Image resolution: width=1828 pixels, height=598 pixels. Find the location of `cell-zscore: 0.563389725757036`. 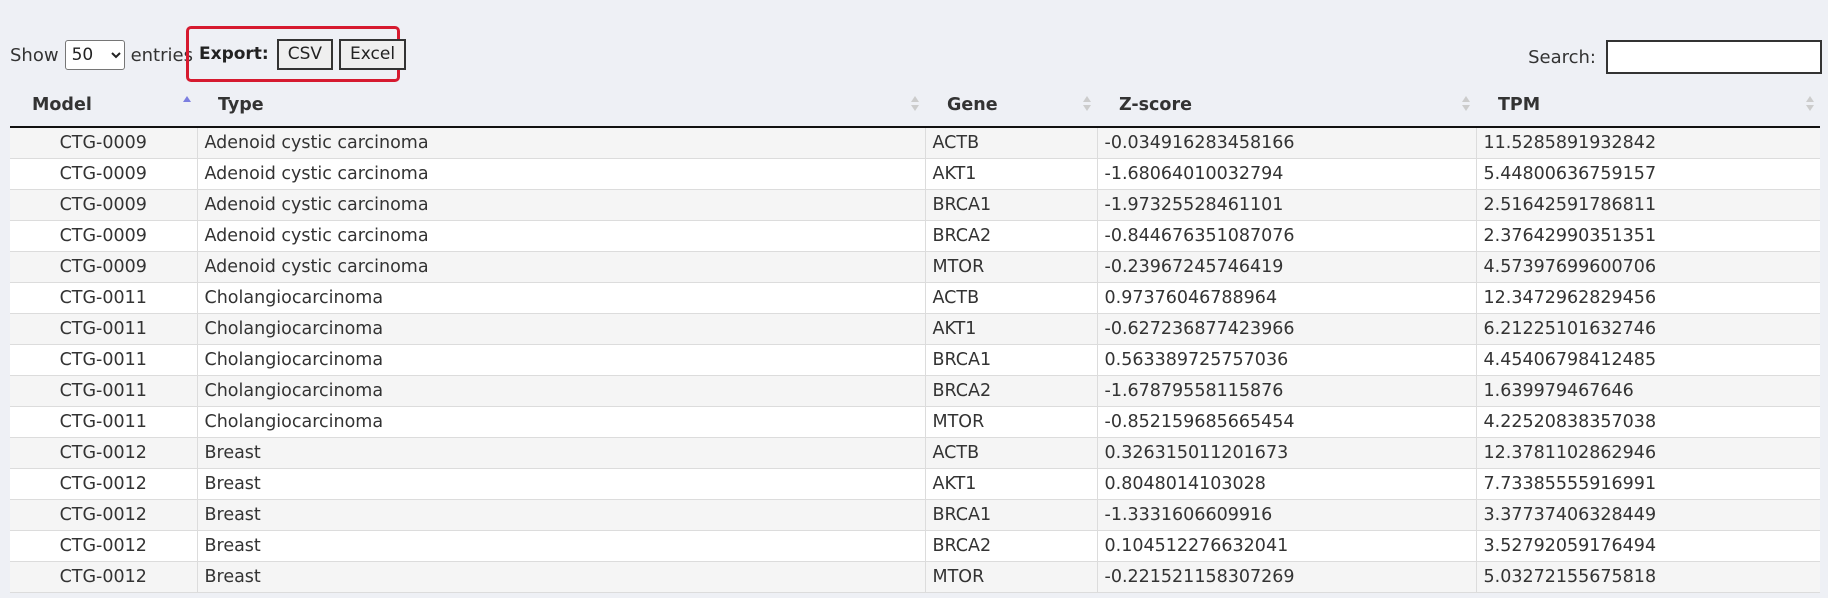

cell-zscore: 0.563389725757036 is located at coordinates (1287, 360).